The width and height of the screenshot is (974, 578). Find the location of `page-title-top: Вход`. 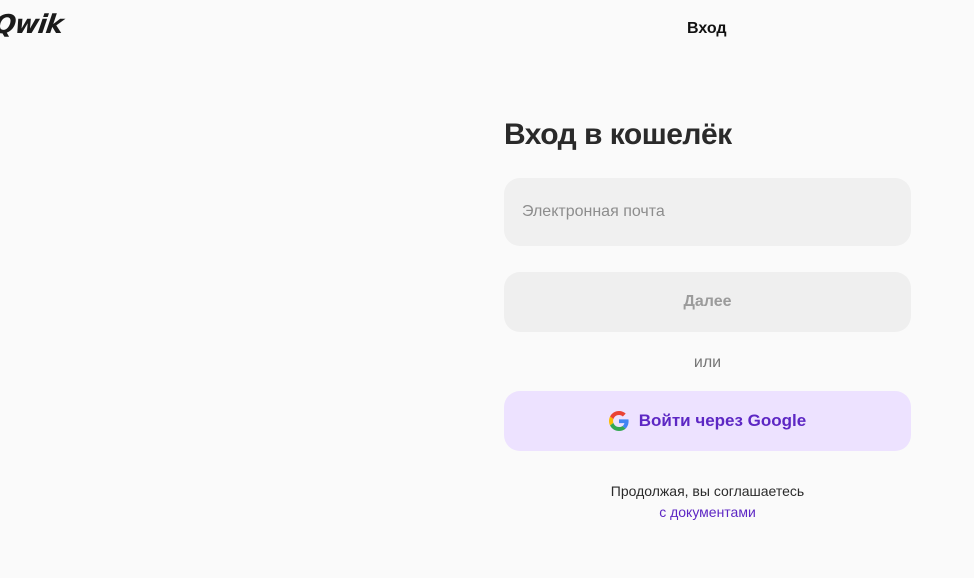

page-title-top: Вход is located at coordinates (707, 28).